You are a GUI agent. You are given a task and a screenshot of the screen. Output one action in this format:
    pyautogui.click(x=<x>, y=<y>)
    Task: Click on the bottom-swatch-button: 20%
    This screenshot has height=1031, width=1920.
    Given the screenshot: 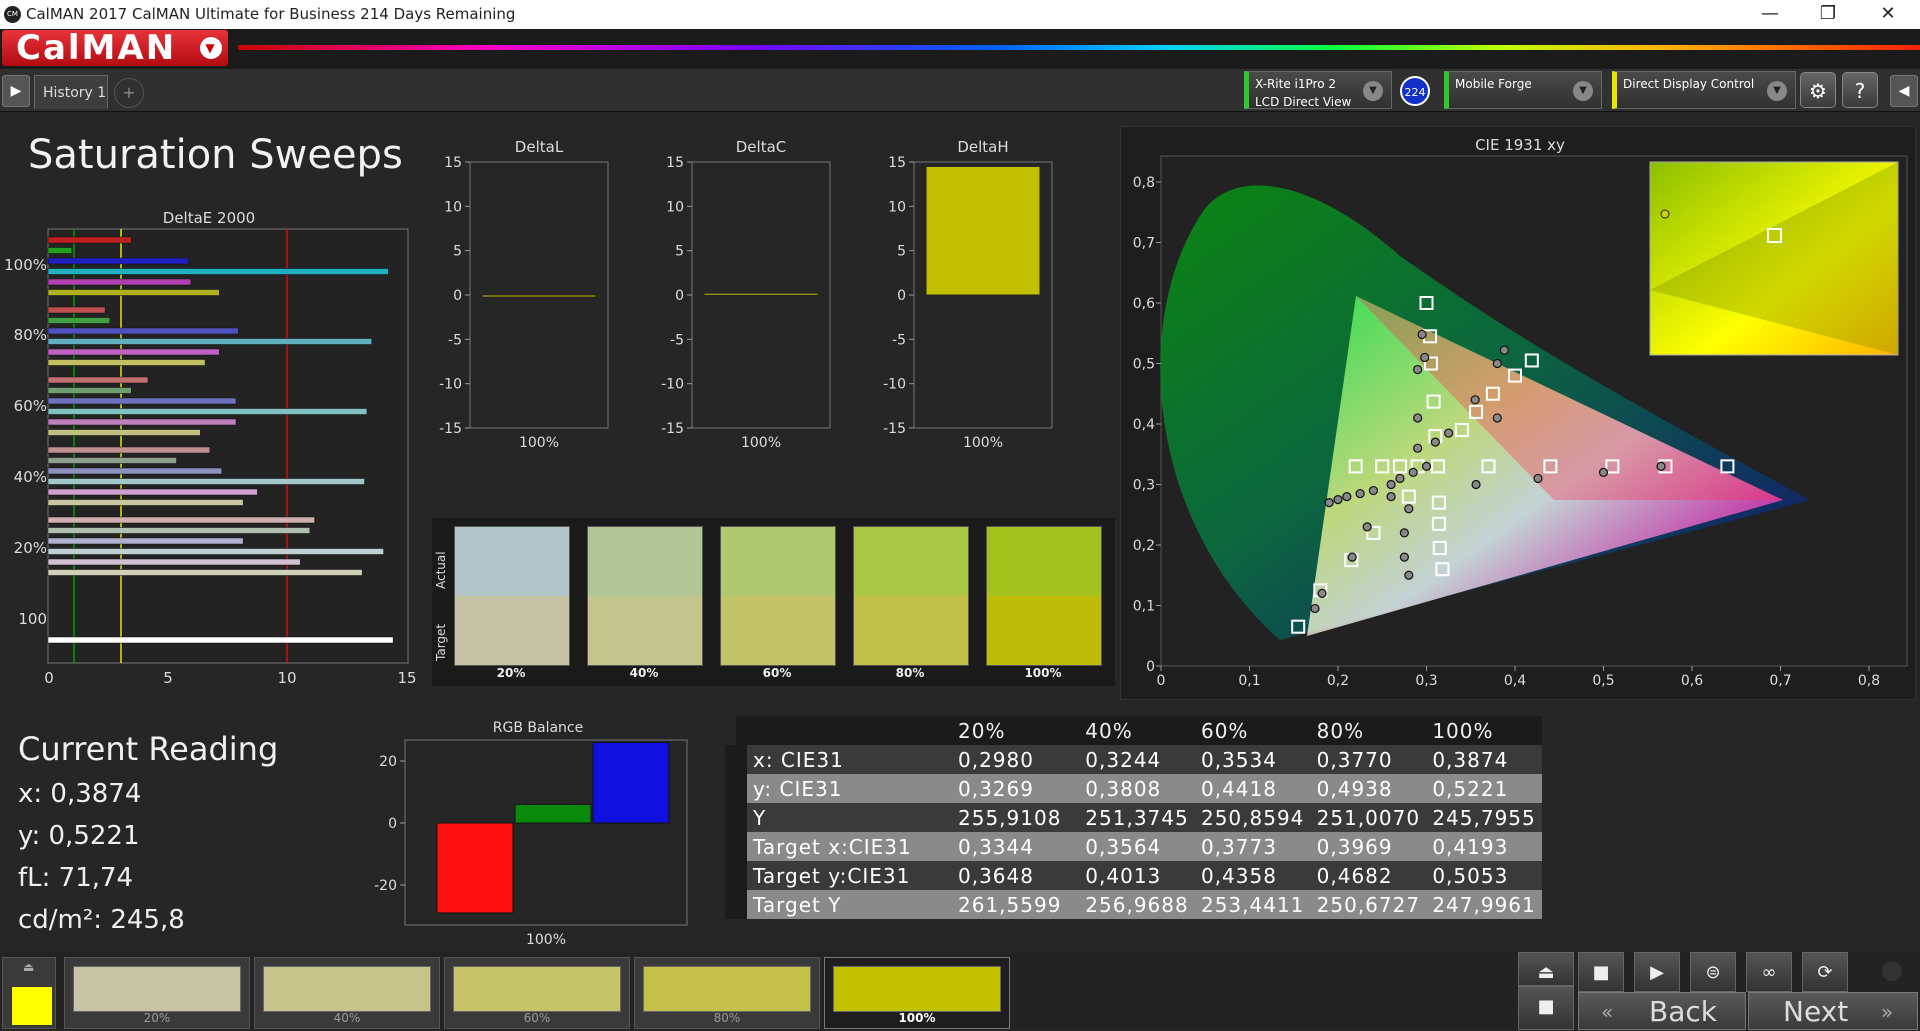 What is the action you would take?
    pyautogui.click(x=157, y=993)
    